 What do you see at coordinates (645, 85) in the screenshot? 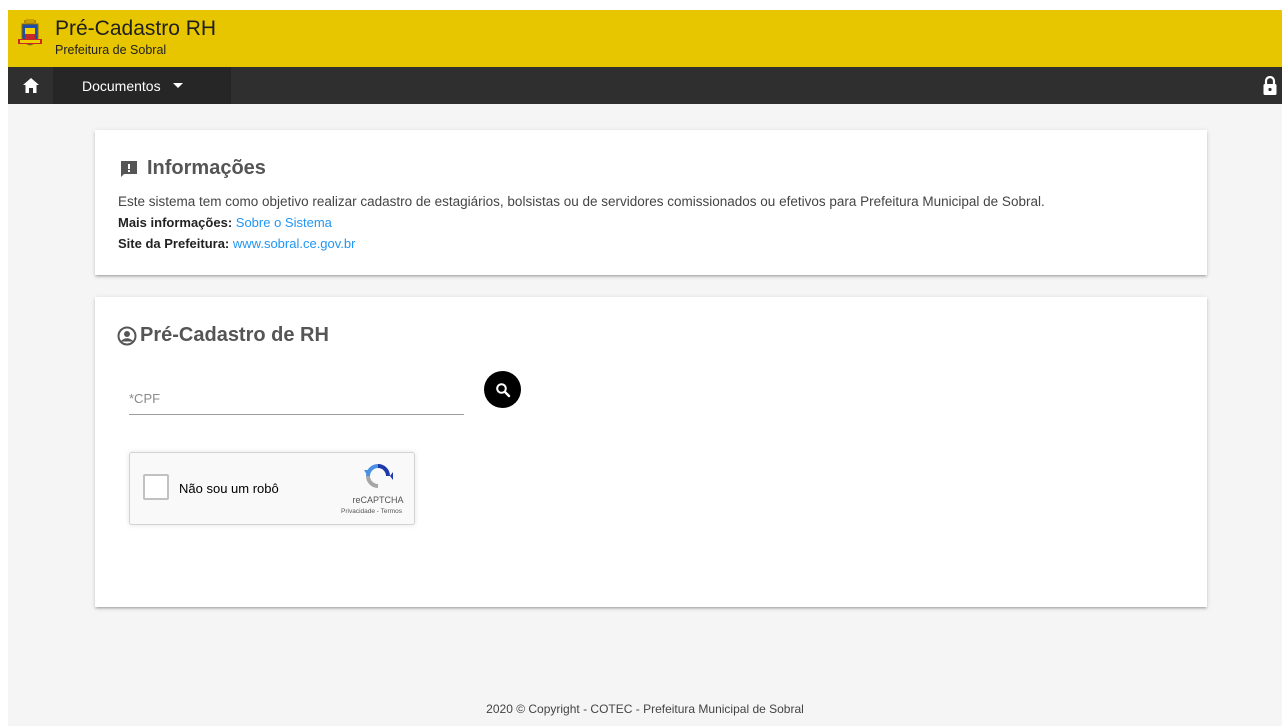
I see `navbar: Documentos` at bounding box center [645, 85].